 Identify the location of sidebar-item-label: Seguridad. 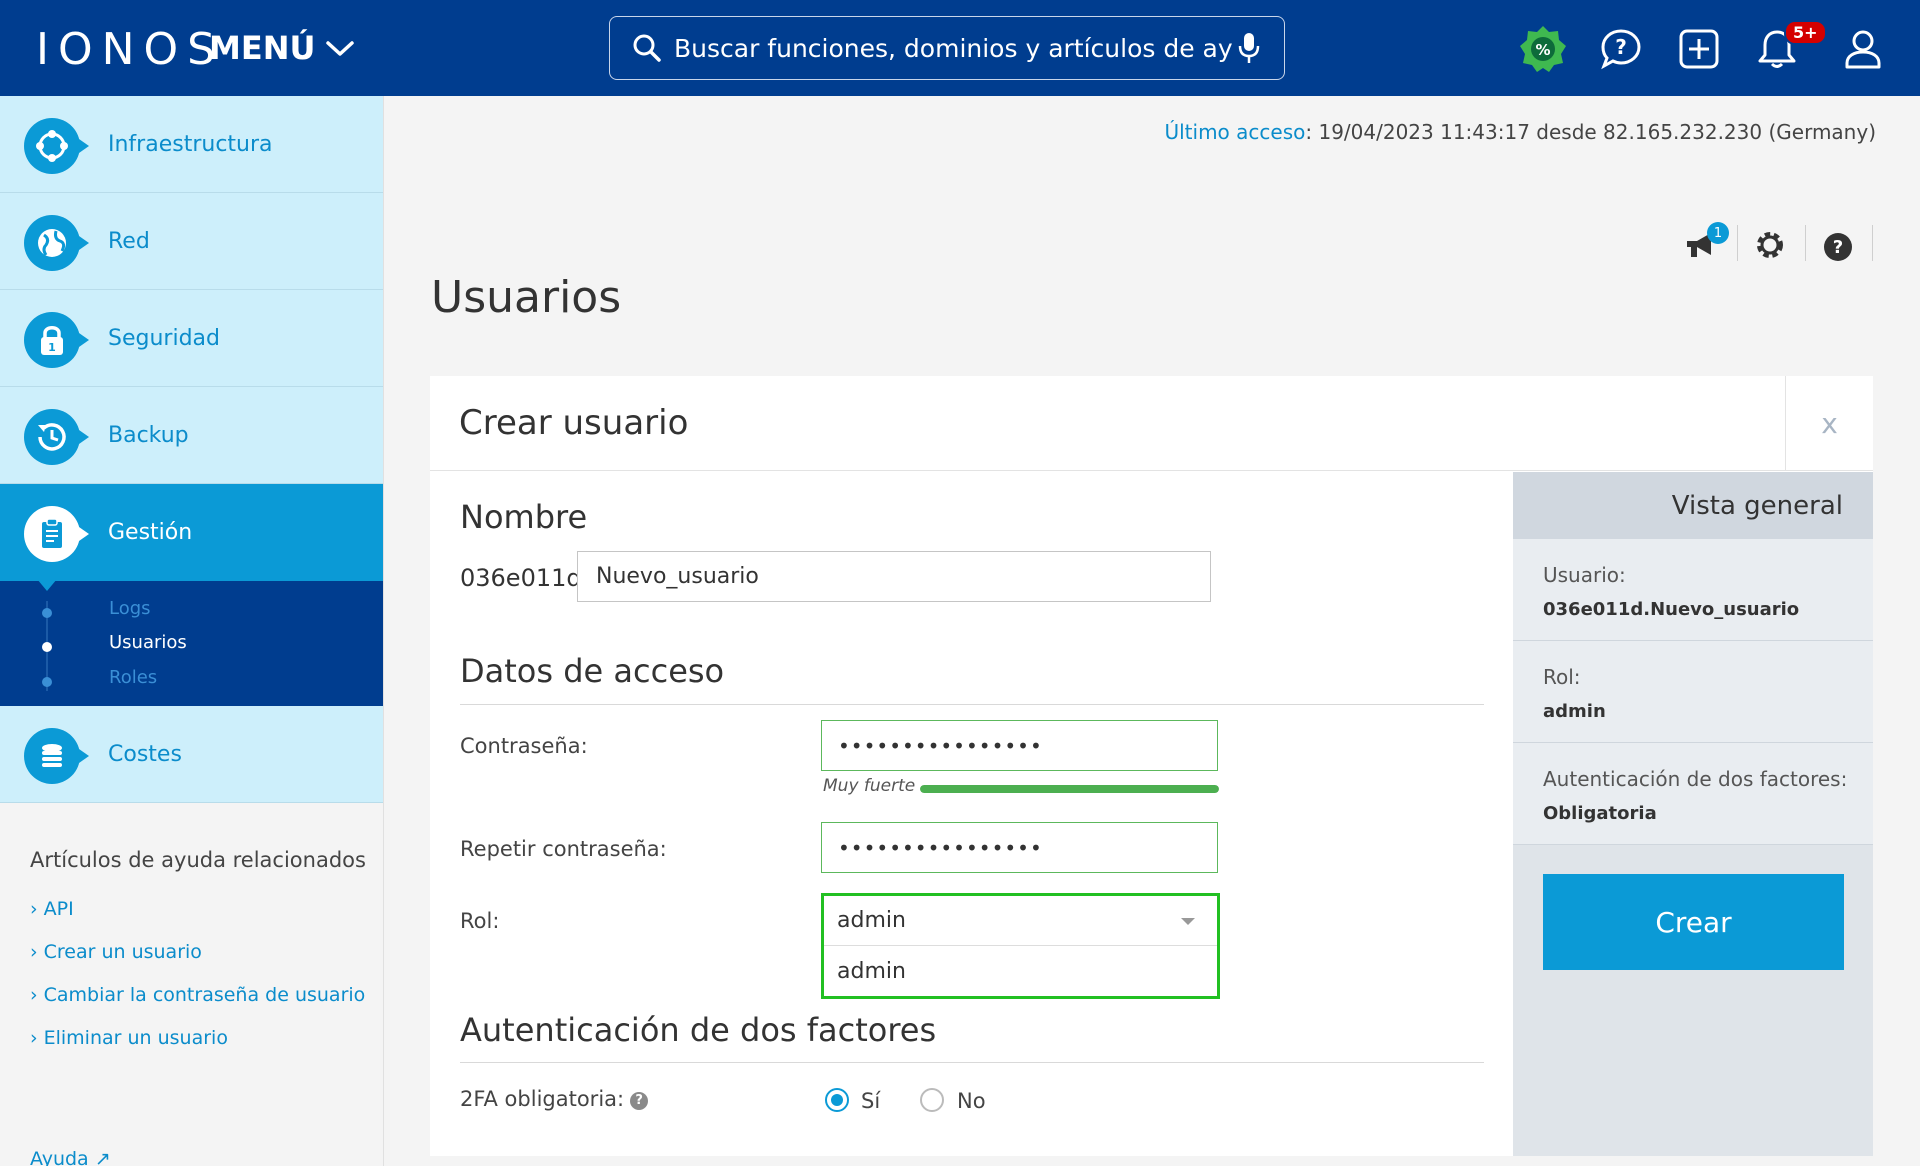
(164, 338).